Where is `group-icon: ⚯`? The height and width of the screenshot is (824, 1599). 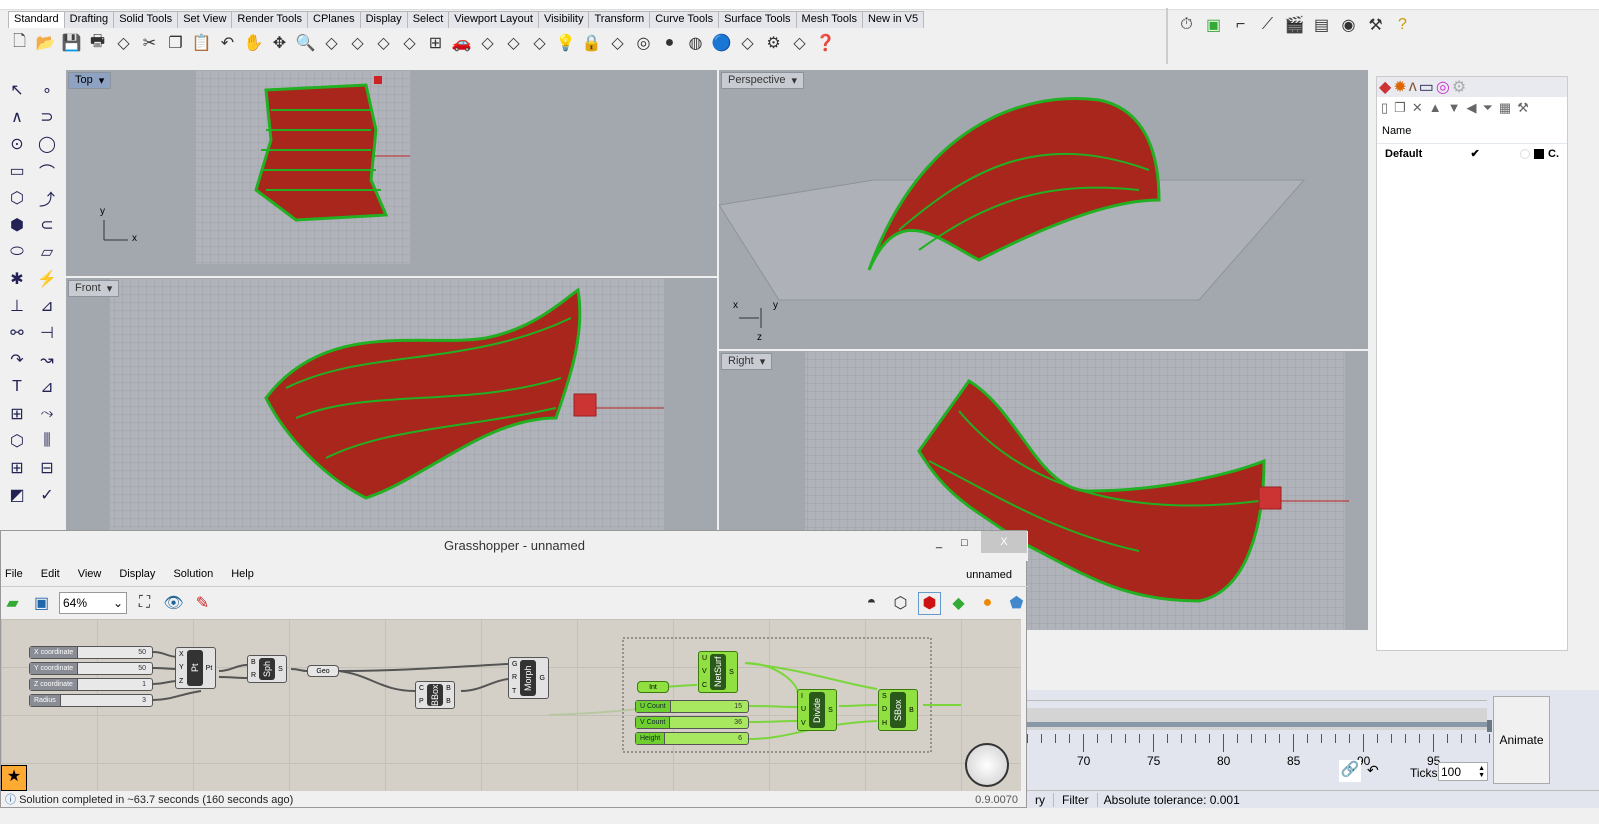 group-icon: ⚯ is located at coordinates (17, 332).